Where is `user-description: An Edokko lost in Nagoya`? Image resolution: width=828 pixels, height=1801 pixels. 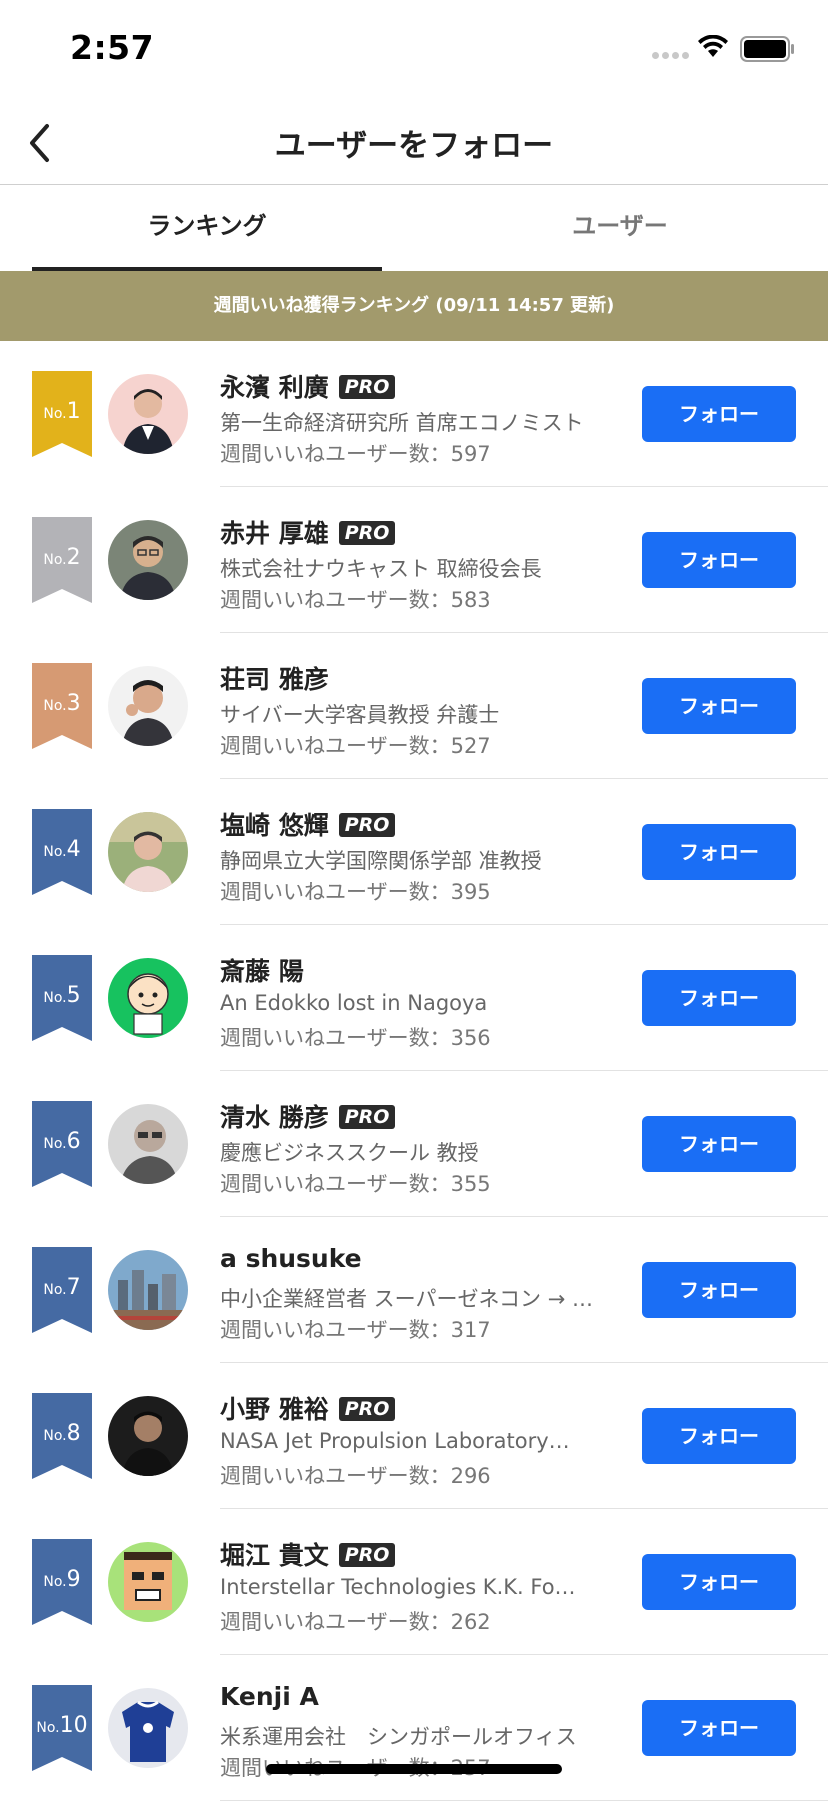
user-description: An Edokko lost in Nagoya is located at coordinates (354, 1003).